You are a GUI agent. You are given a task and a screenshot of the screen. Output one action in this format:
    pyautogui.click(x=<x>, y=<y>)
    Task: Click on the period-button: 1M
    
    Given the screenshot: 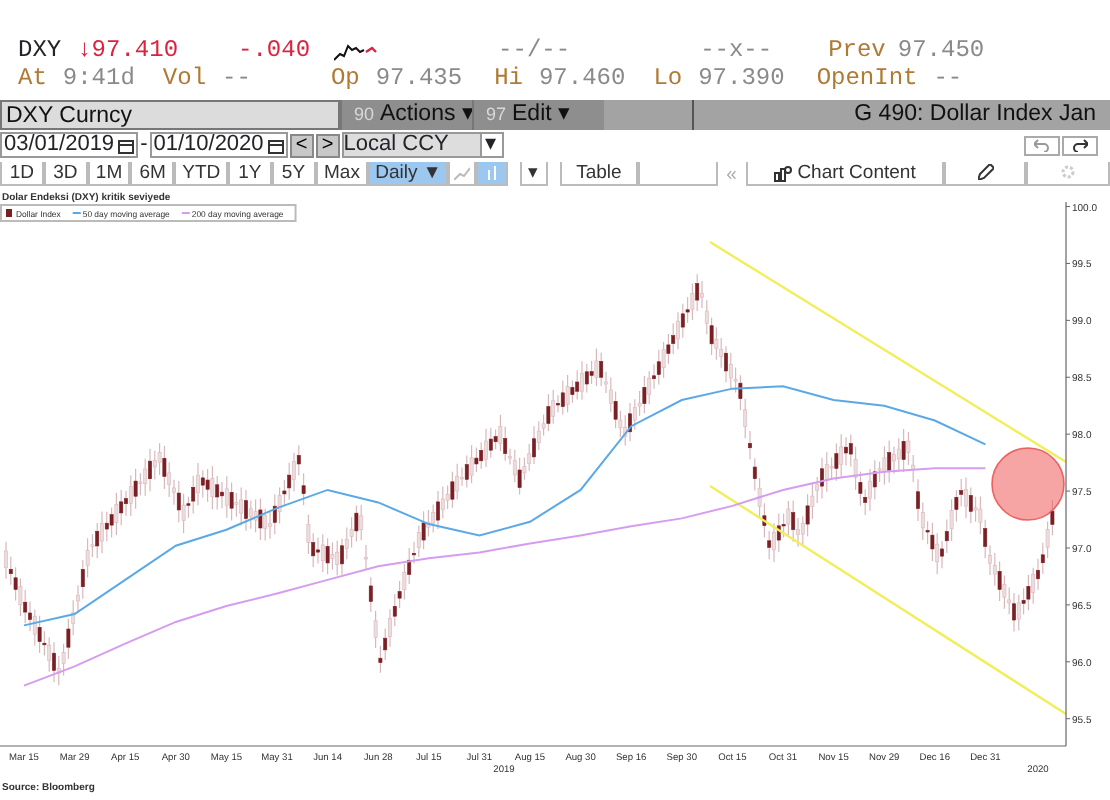 What is the action you would take?
    pyautogui.click(x=109, y=174)
    